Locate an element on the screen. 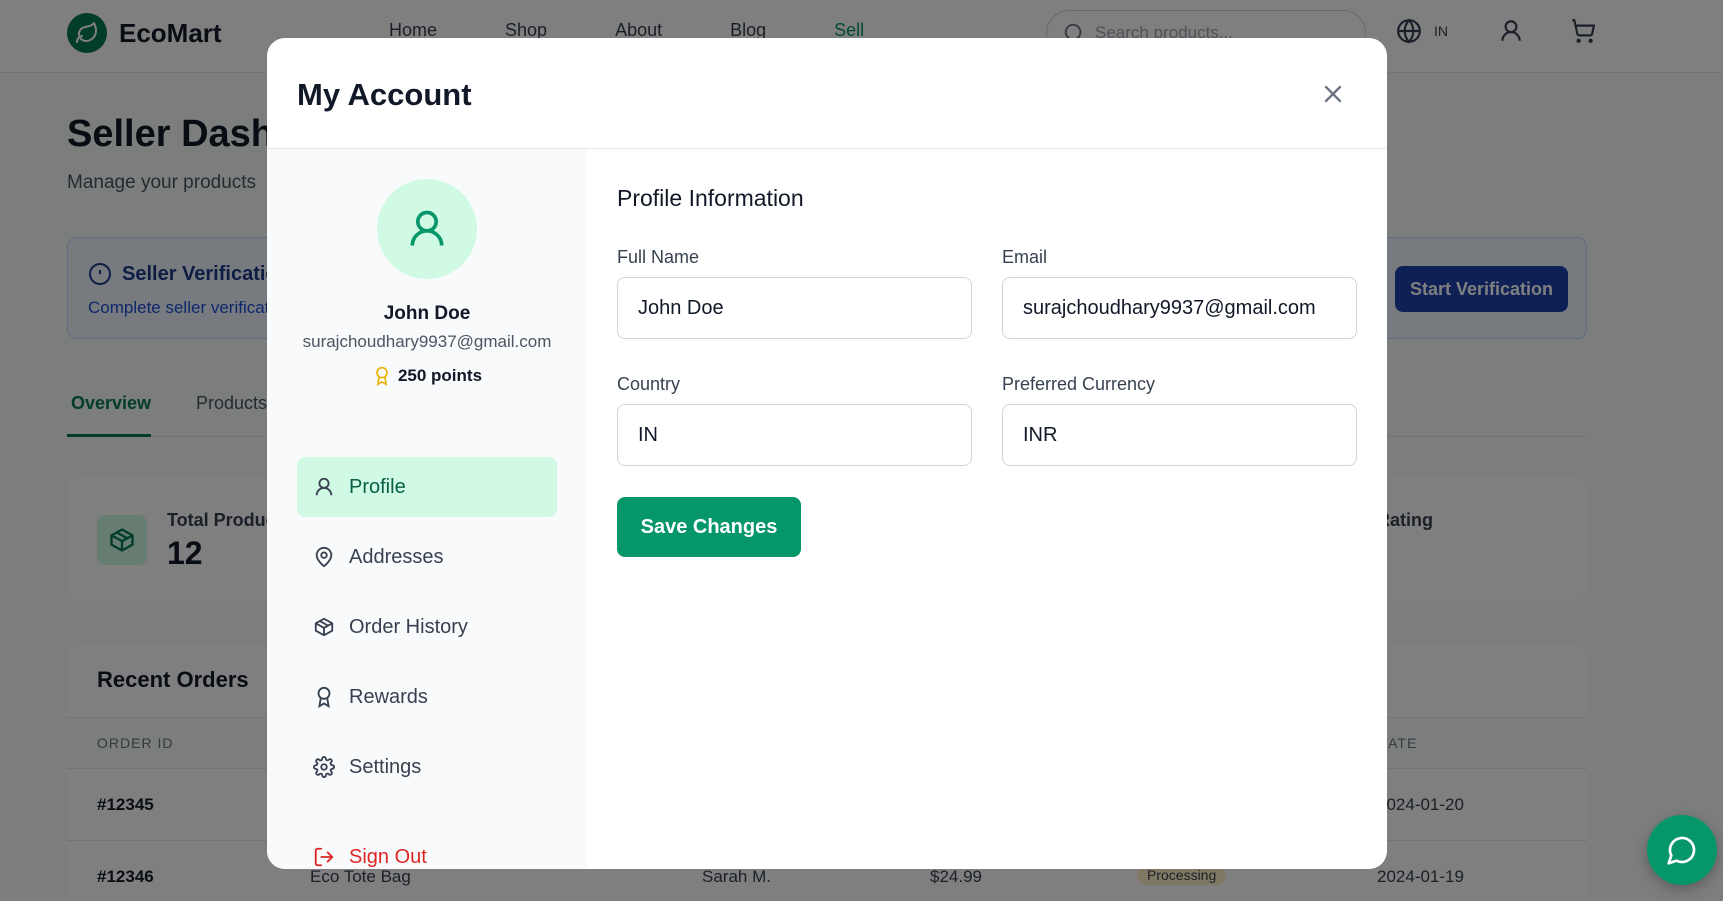  close-icon is located at coordinates (1333, 94).